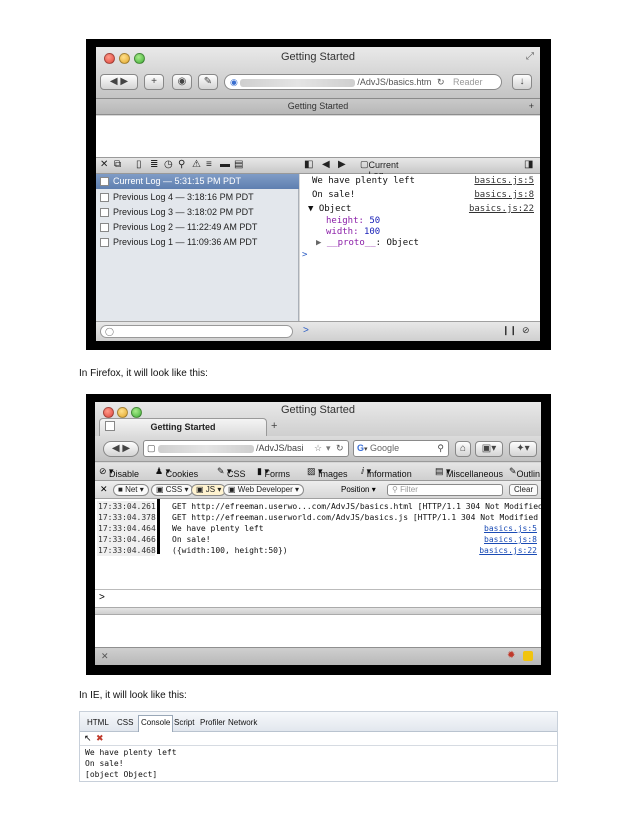 The height and width of the screenshot is (826, 638). What do you see at coordinates (197, 197) in the screenshot?
I see `log-item: Previous Log 4 — 3:18:16 PM PDT` at bounding box center [197, 197].